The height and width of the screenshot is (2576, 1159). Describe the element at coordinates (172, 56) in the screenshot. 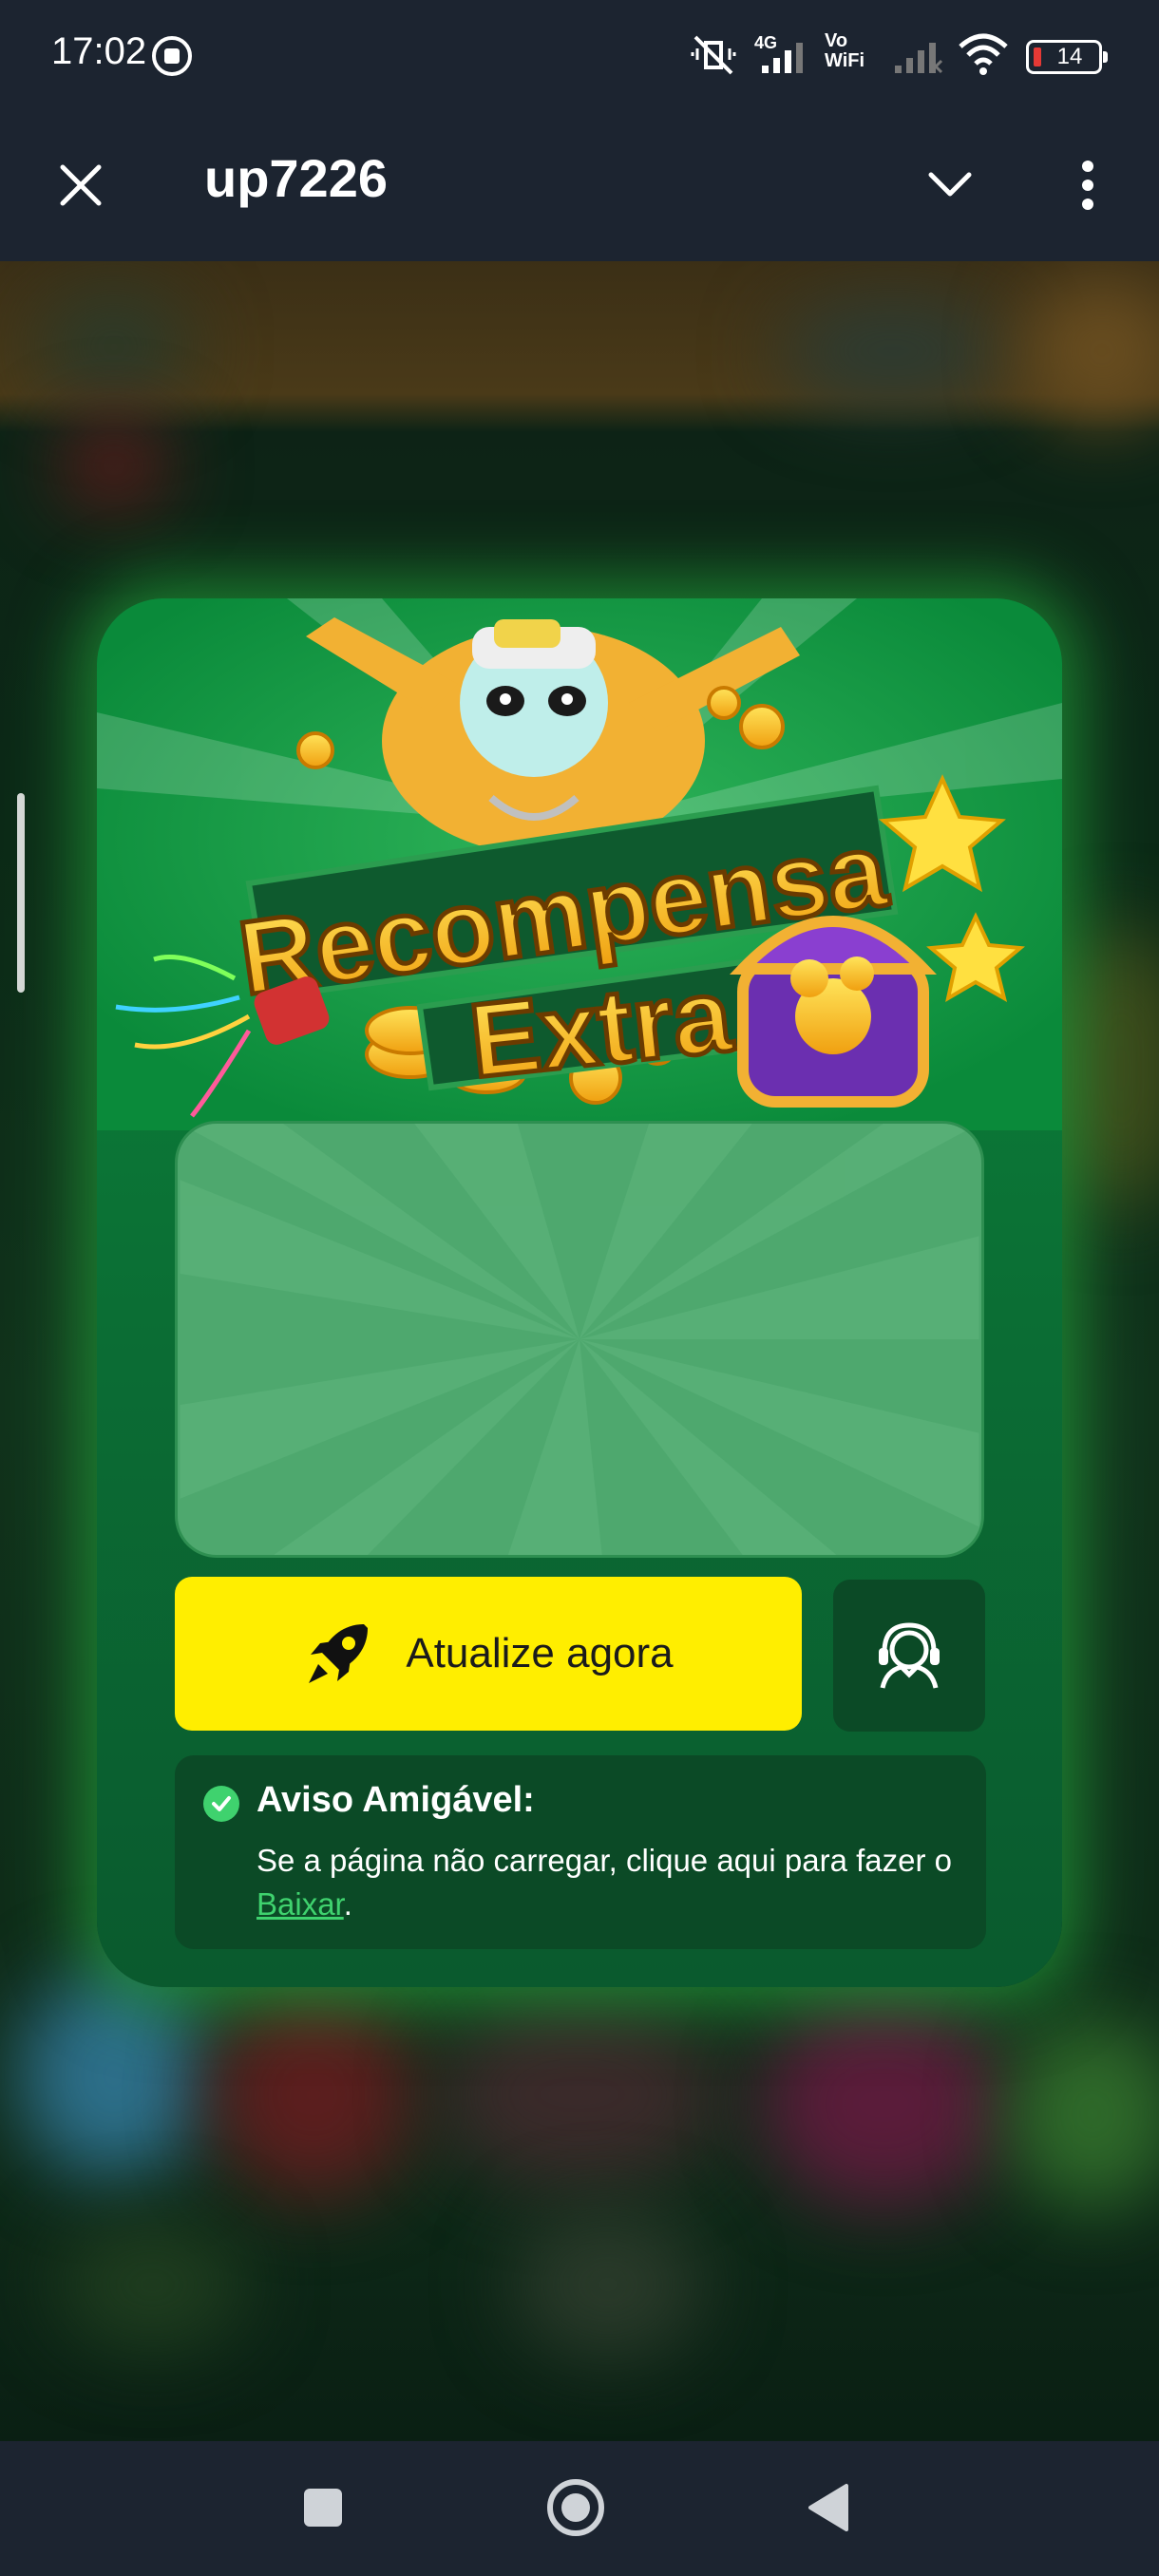

I see `screen-record-icon` at that location.